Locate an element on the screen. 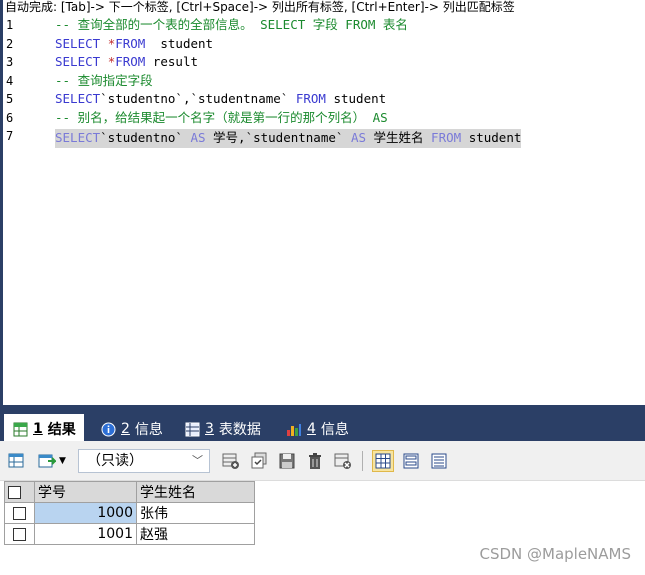  tab-result-number: 1 is located at coordinates (38, 429).